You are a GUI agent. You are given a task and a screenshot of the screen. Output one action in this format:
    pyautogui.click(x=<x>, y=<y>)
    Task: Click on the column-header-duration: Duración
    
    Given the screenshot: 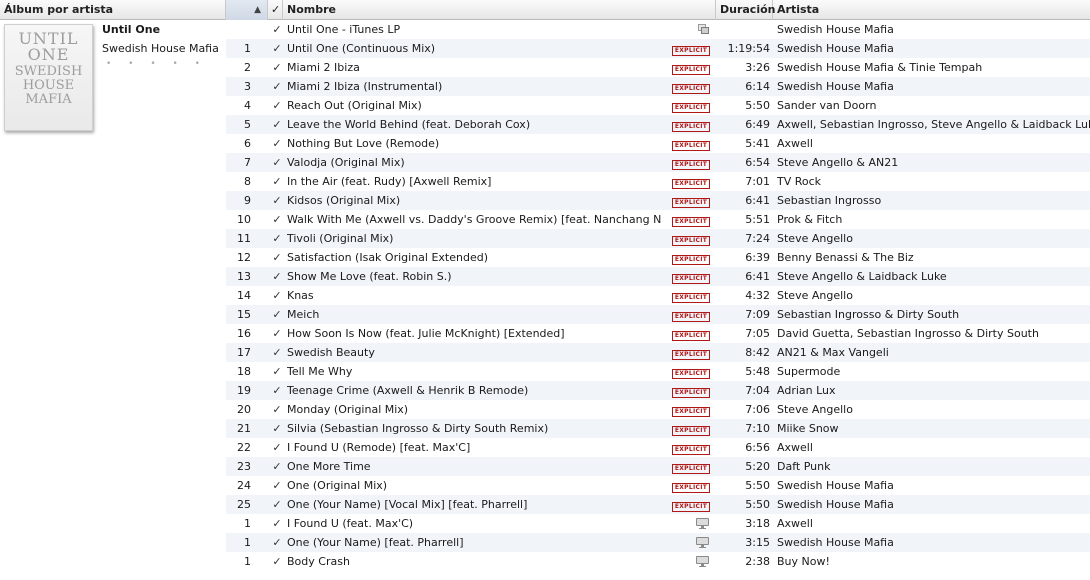 What is the action you would take?
    pyautogui.click(x=746, y=10)
    